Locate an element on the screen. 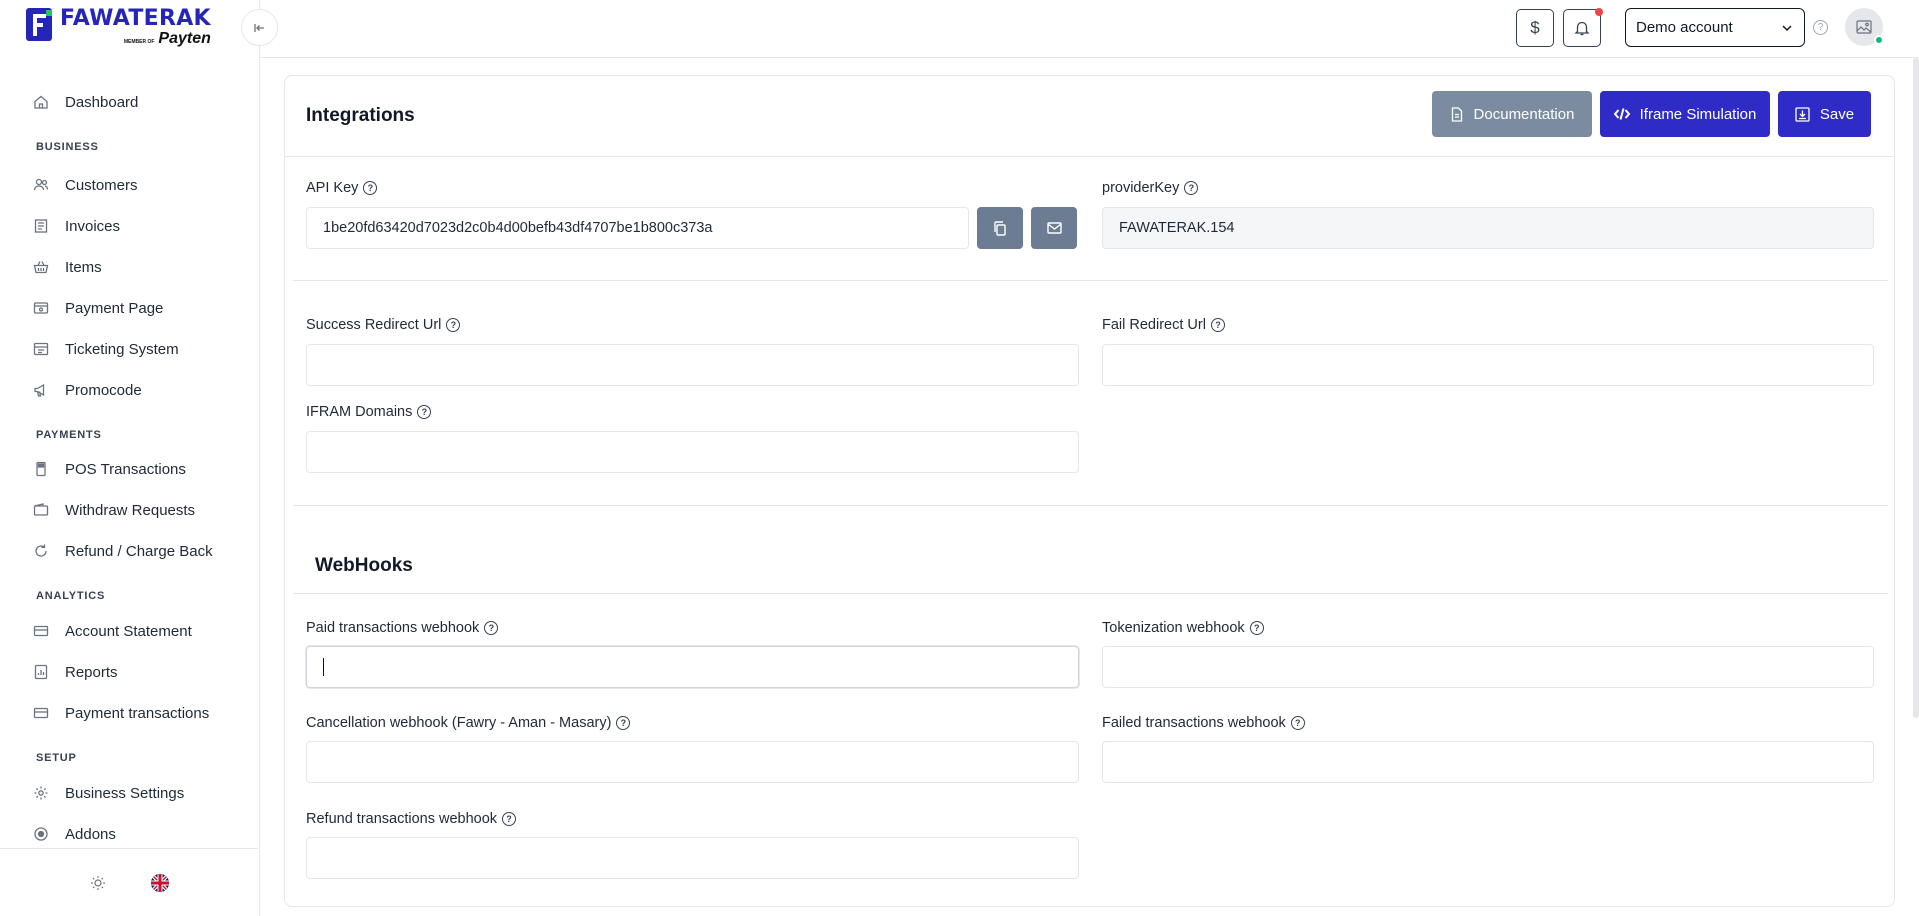  success-redirect-label-text: Success Redirect Url is located at coordinates (374, 325).